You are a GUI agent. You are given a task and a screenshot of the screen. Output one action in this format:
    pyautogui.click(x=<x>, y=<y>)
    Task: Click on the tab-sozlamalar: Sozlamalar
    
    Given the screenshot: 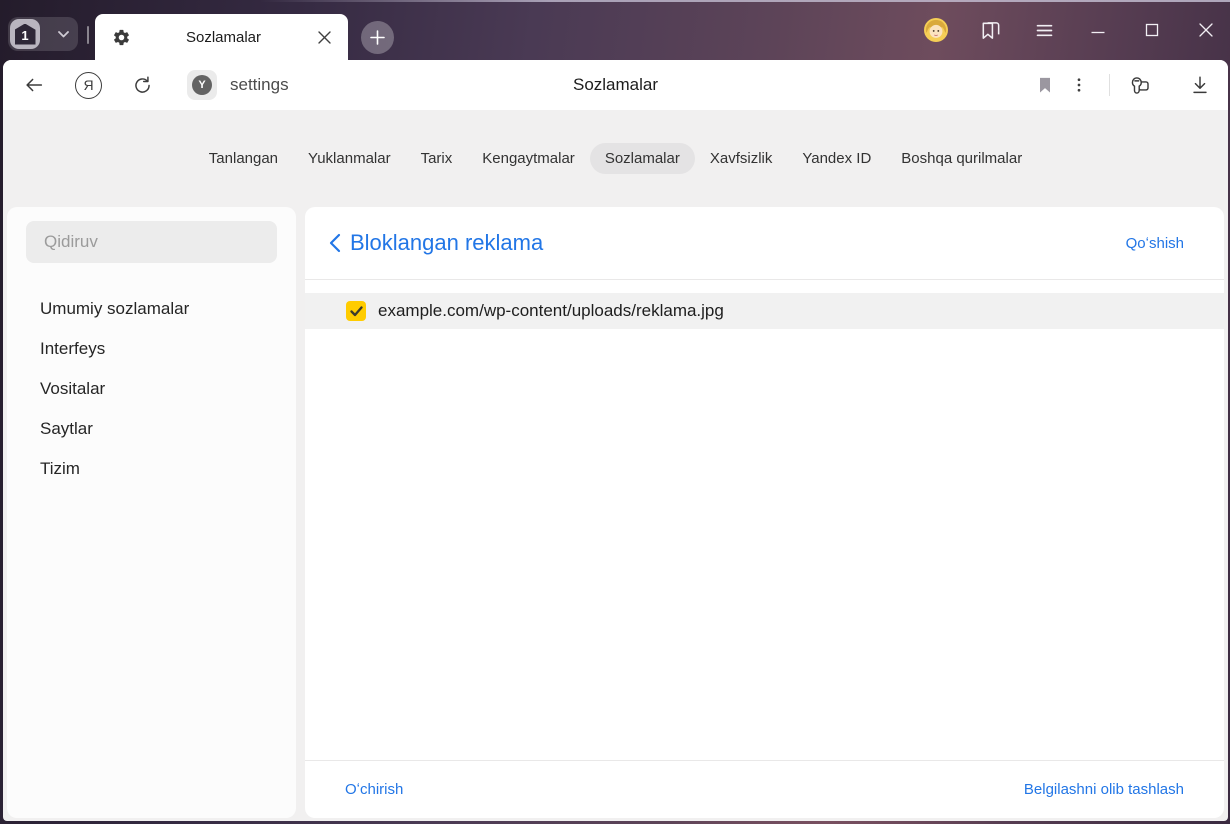 What is the action you would take?
    pyautogui.click(x=642, y=158)
    